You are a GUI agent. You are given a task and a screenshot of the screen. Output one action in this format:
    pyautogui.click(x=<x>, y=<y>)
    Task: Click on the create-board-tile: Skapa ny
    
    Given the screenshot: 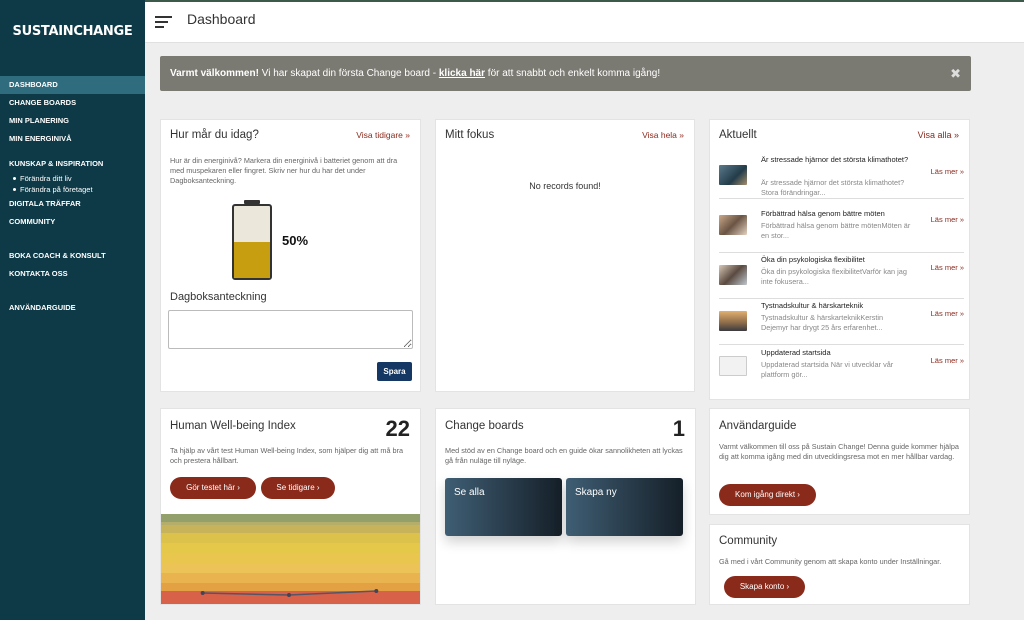 What is the action you would take?
    pyautogui.click(x=624, y=507)
    